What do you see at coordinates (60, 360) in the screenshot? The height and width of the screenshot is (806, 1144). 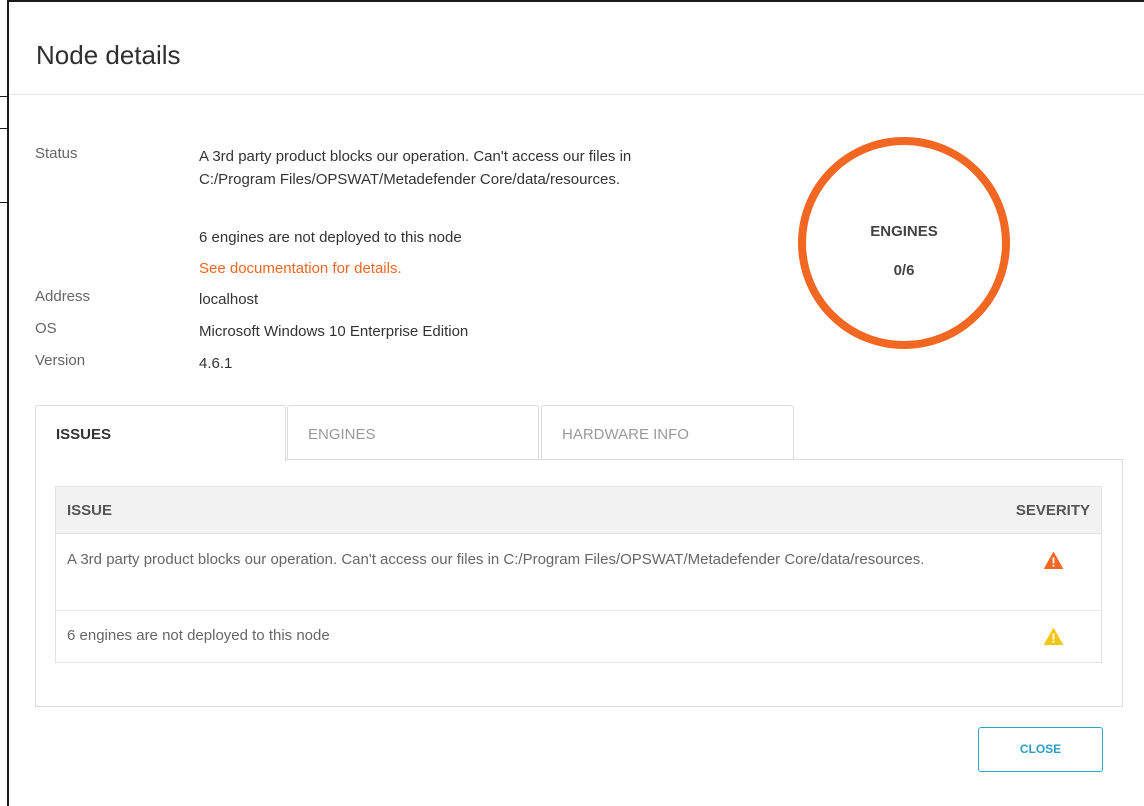 I see `version-label: Version` at bounding box center [60, 360].